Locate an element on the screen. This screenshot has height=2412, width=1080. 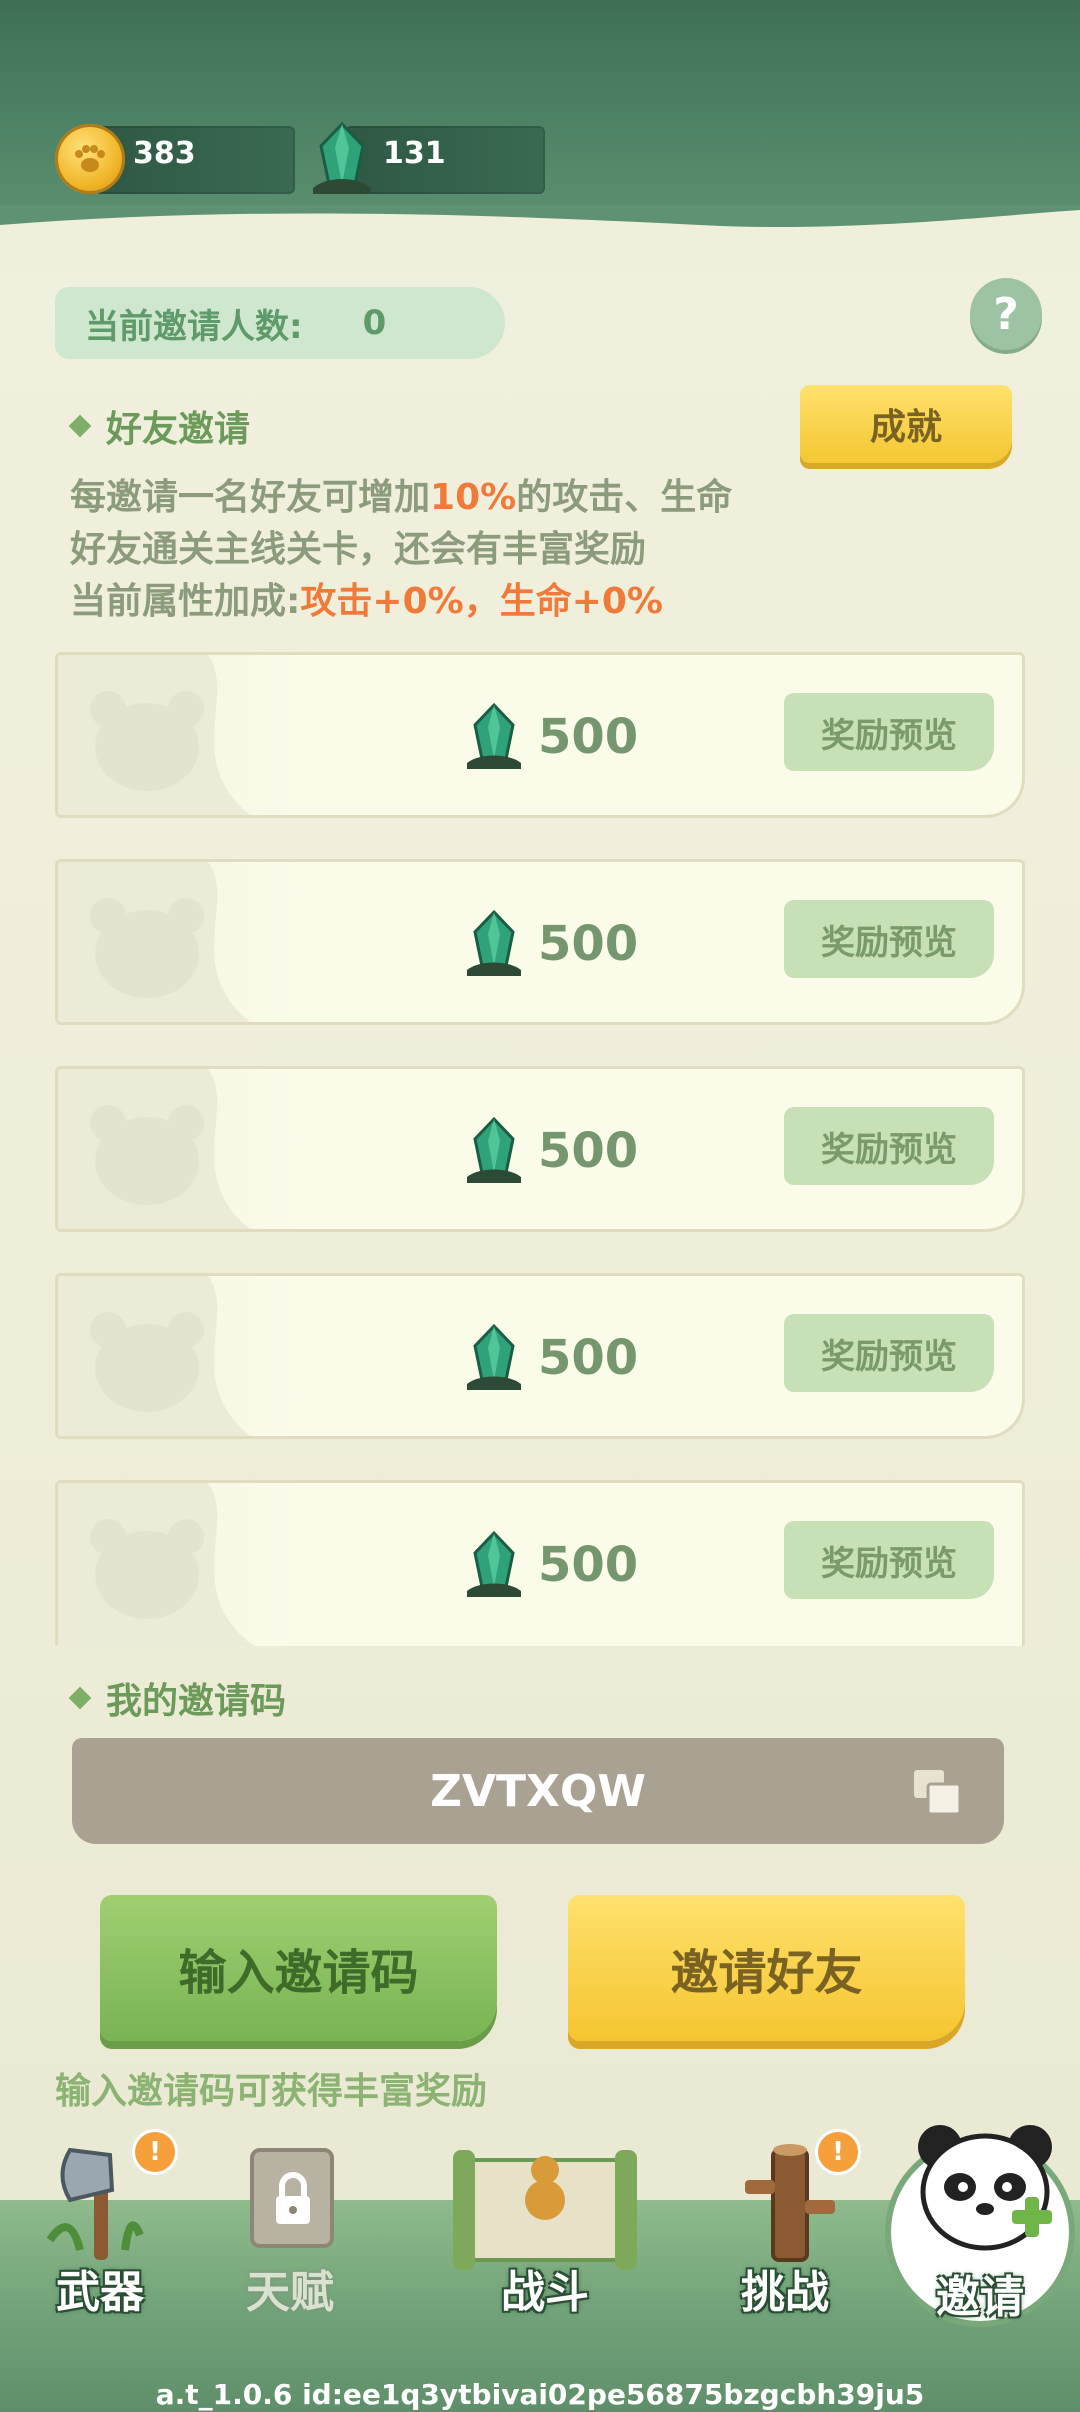
gem-resource: 131 is located at coordinates (425, 161).